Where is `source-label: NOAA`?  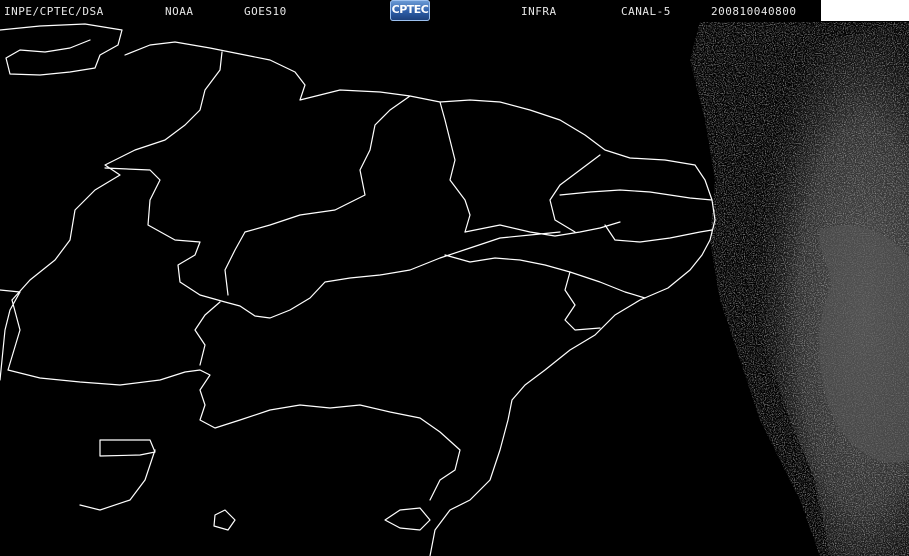 source-label: NOAA is located at coordinates (179, 11).